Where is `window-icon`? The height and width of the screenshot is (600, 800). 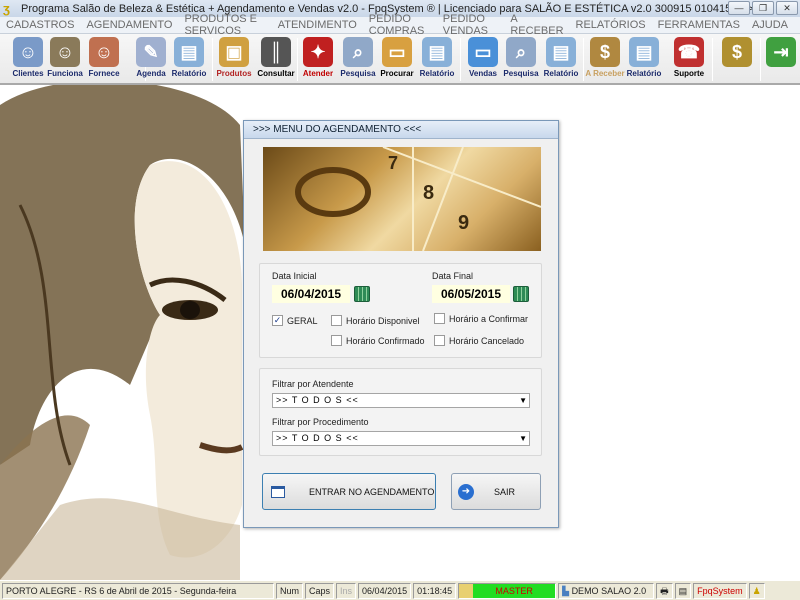
window-icon is located at coordinates (278, 491).